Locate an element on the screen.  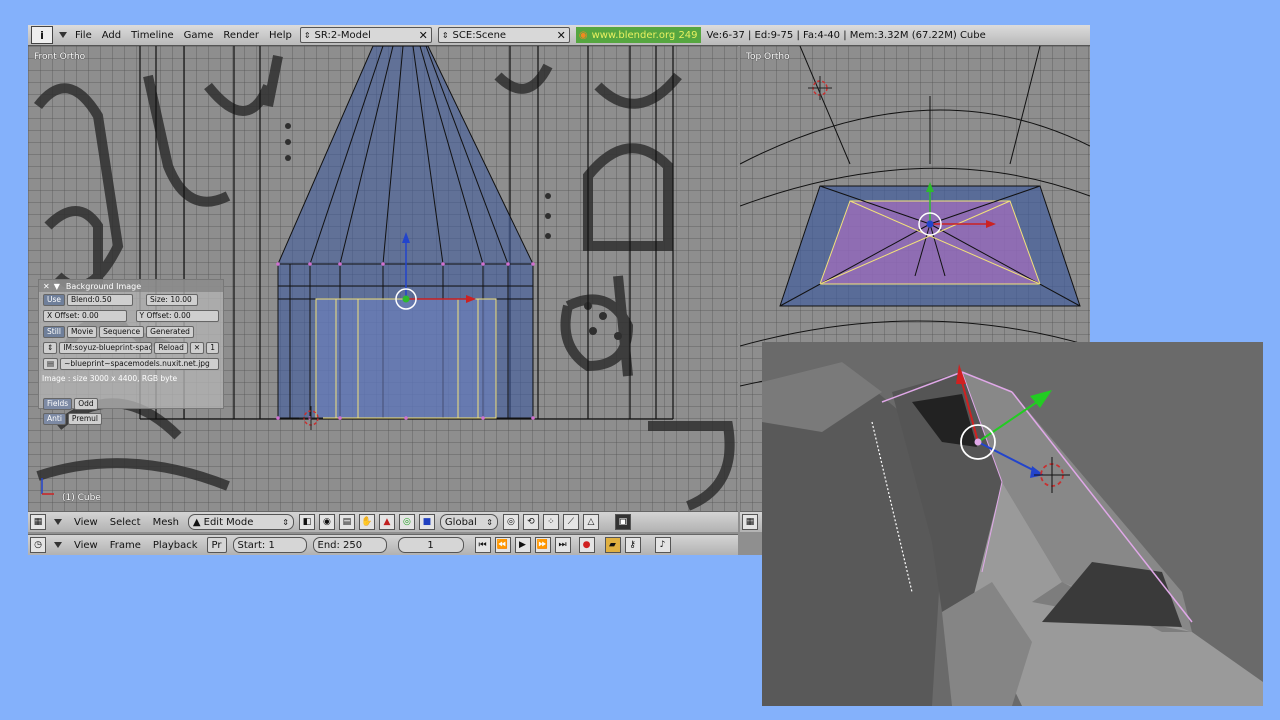
menu-game: Game is located at coordinates (199, 35).